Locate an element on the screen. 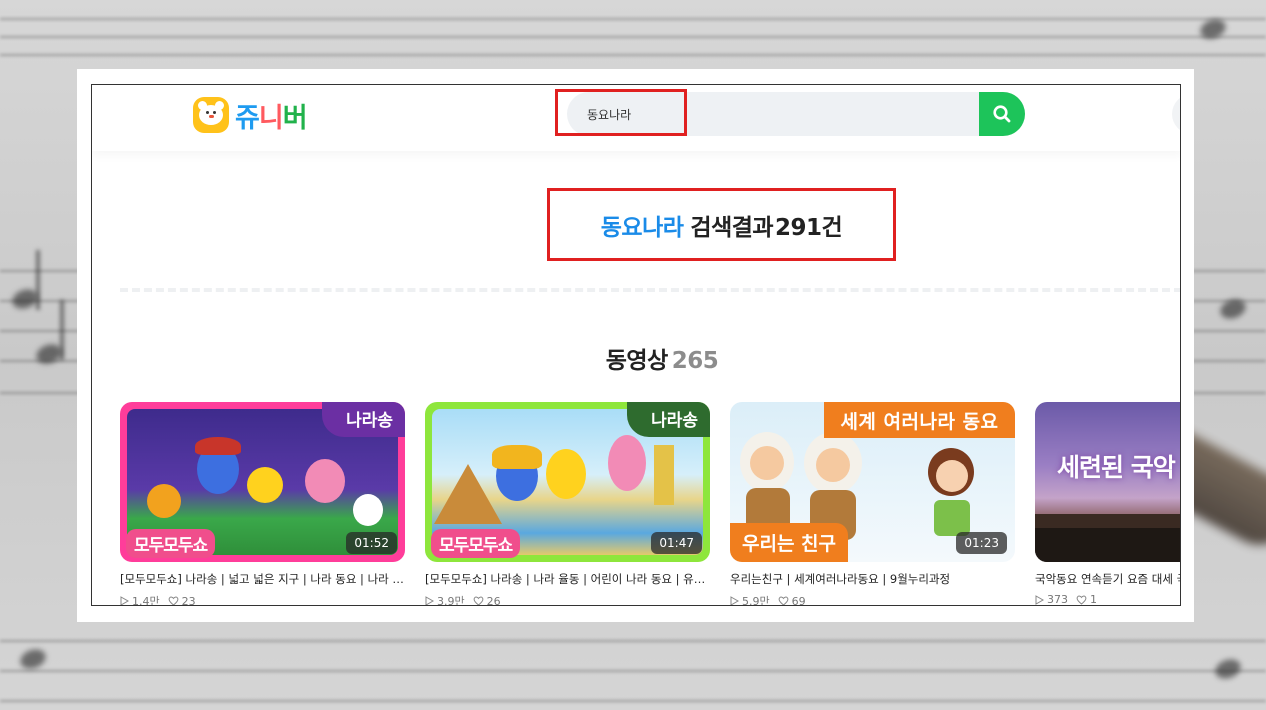  search-button is located at coordinates (1002, 114).